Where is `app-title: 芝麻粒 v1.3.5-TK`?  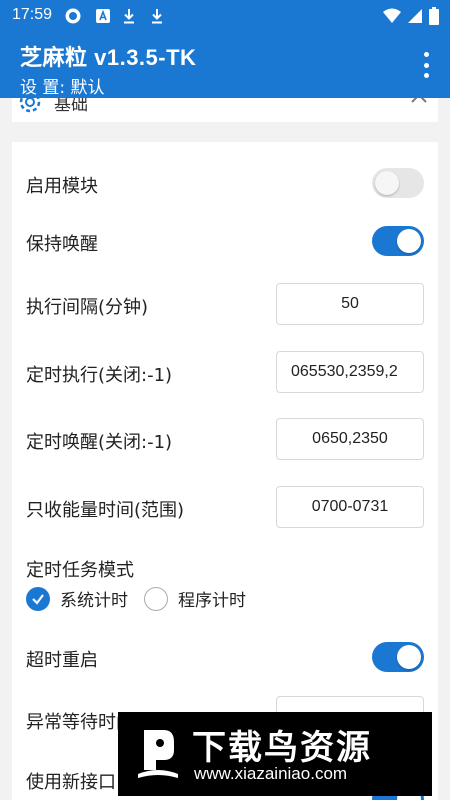 app-title: 芝麻粒 v1.3.5-TK is located at coordinates (108, 57).